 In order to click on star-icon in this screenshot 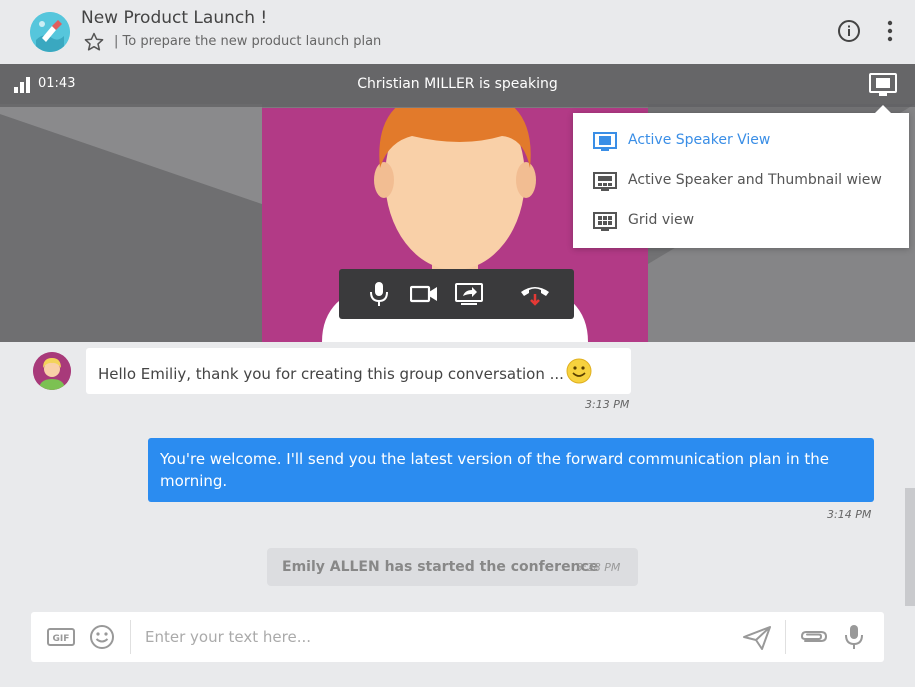, I will do `click(94, 42)`.